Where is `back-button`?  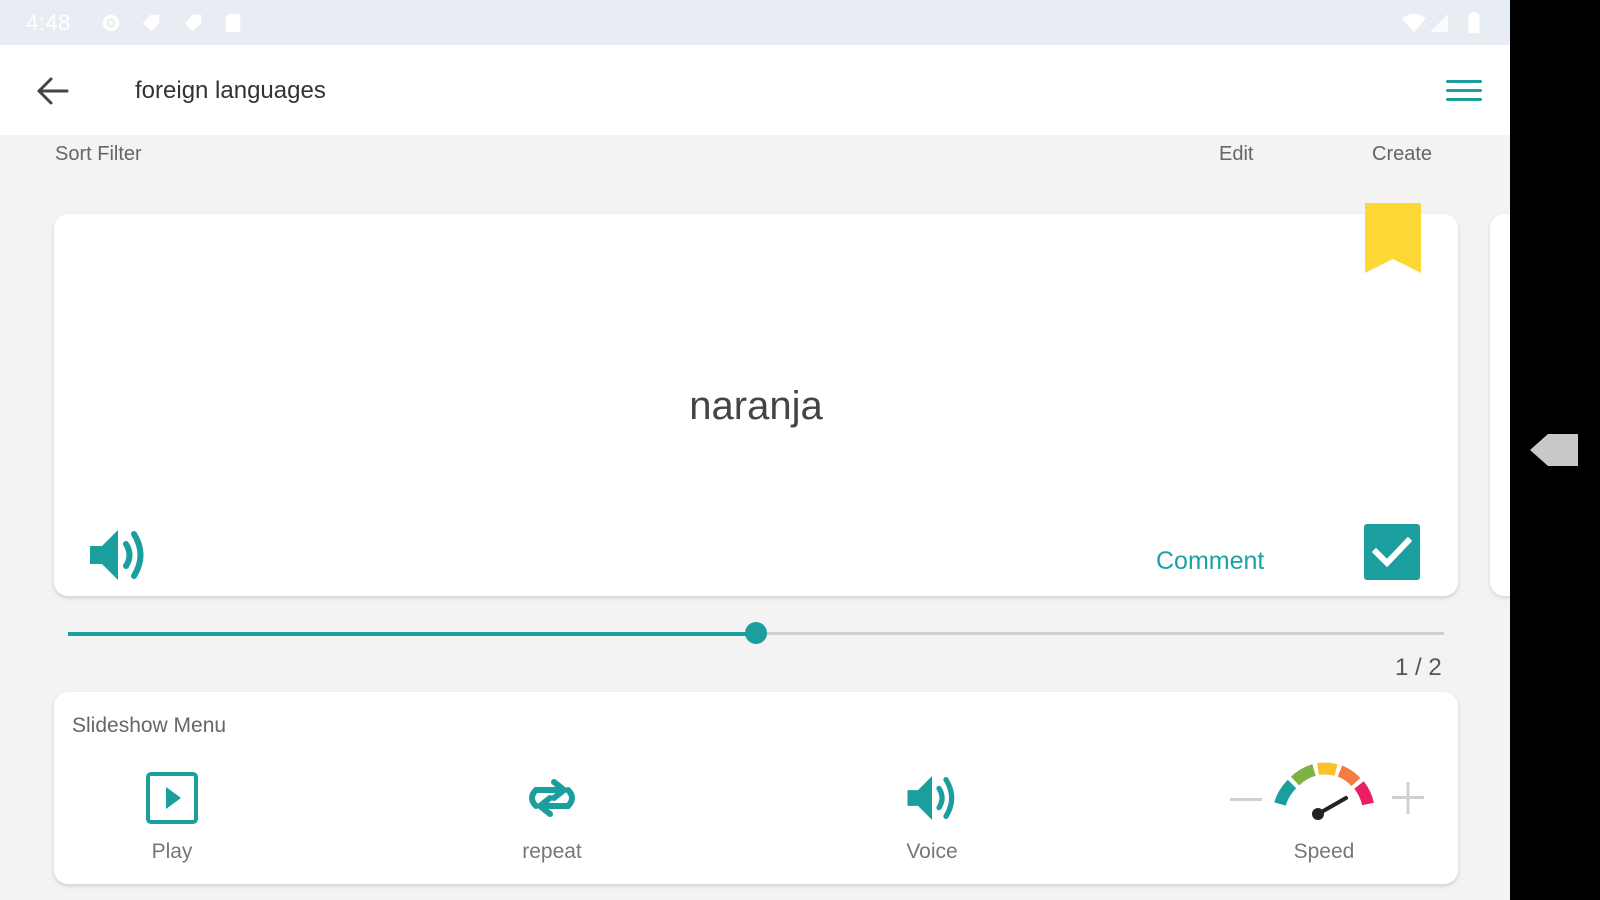
back-button is located at coordinates (52, 91).